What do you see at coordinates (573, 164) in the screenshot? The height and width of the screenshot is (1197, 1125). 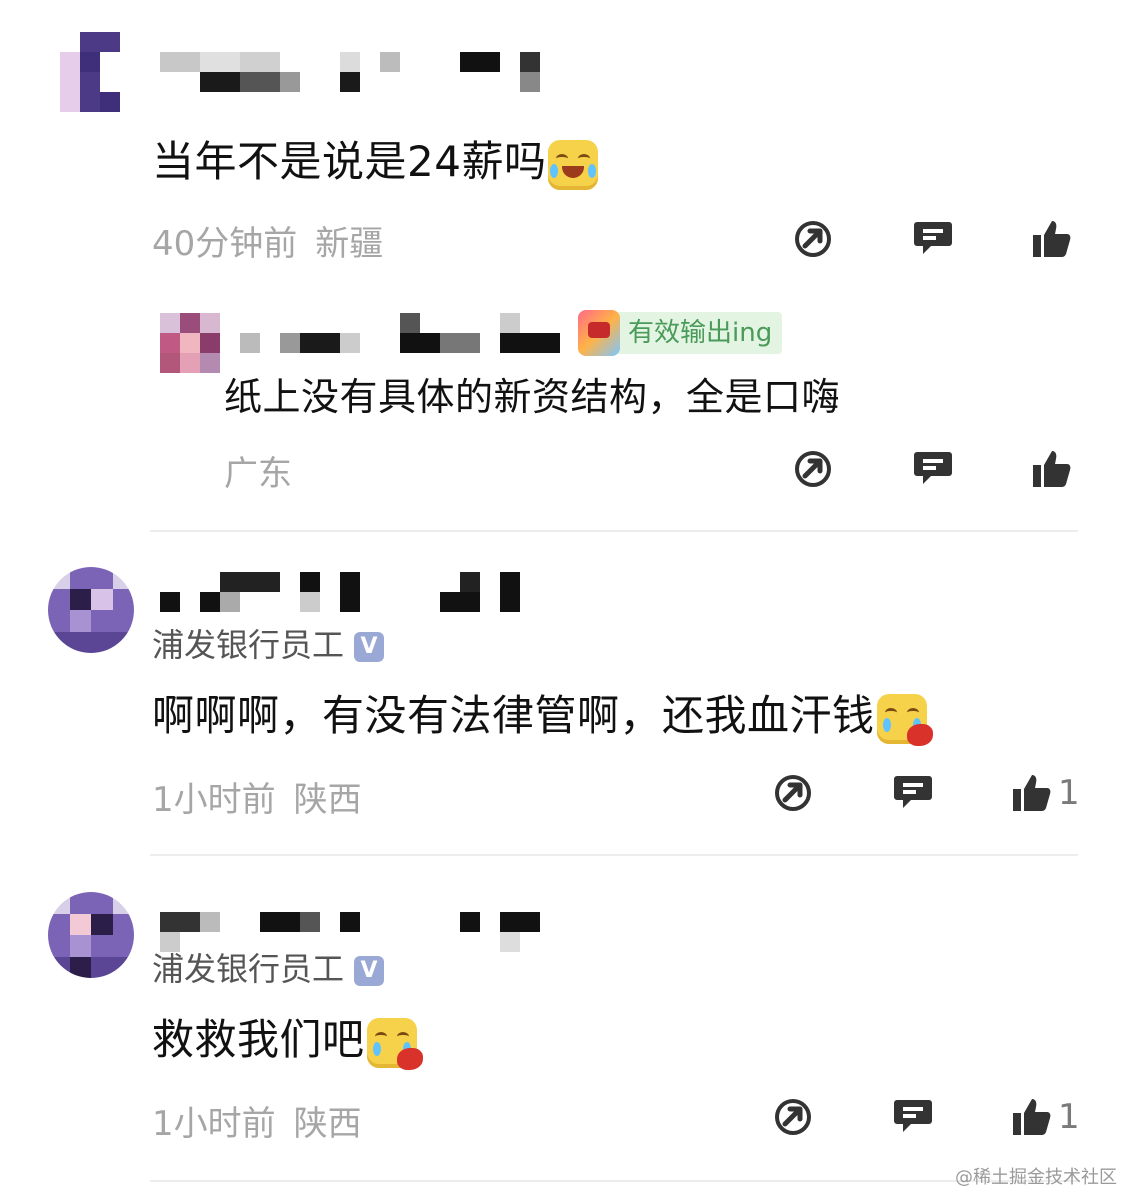 I see `laugh-cry-emoji-icon` at bounding box center [573, 164].